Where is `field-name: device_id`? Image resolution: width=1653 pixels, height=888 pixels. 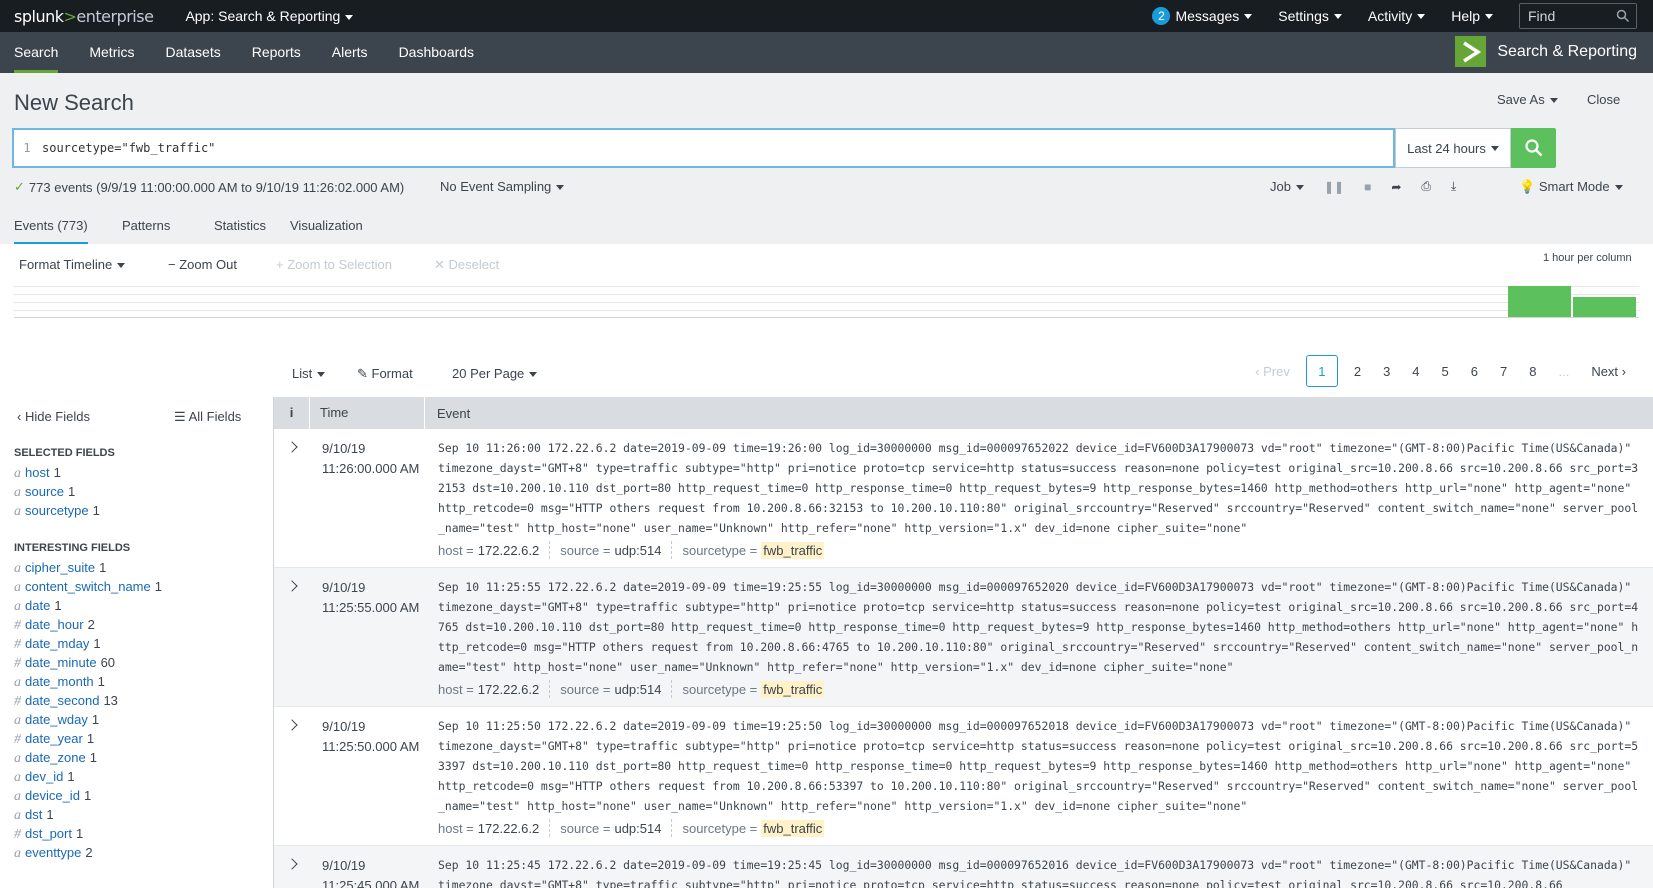
field-name: device_id is located at coordinates (52, 795).